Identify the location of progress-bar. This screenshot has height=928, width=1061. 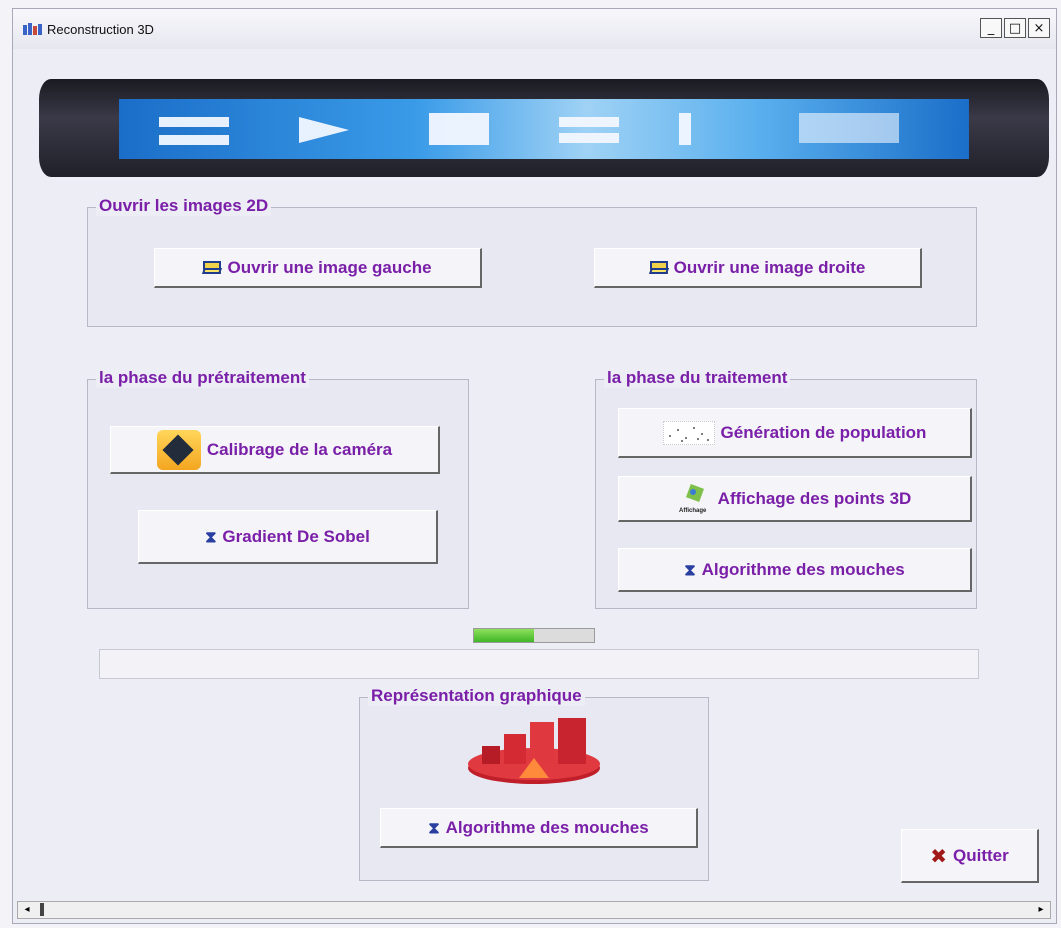
(534, 635).